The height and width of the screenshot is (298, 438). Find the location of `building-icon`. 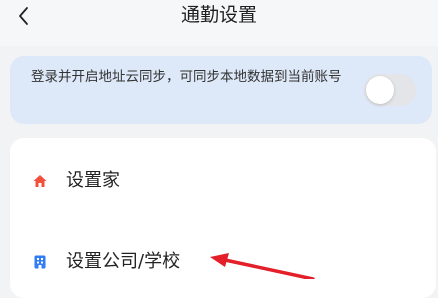

building-icon is located at coordinates (40, 262).